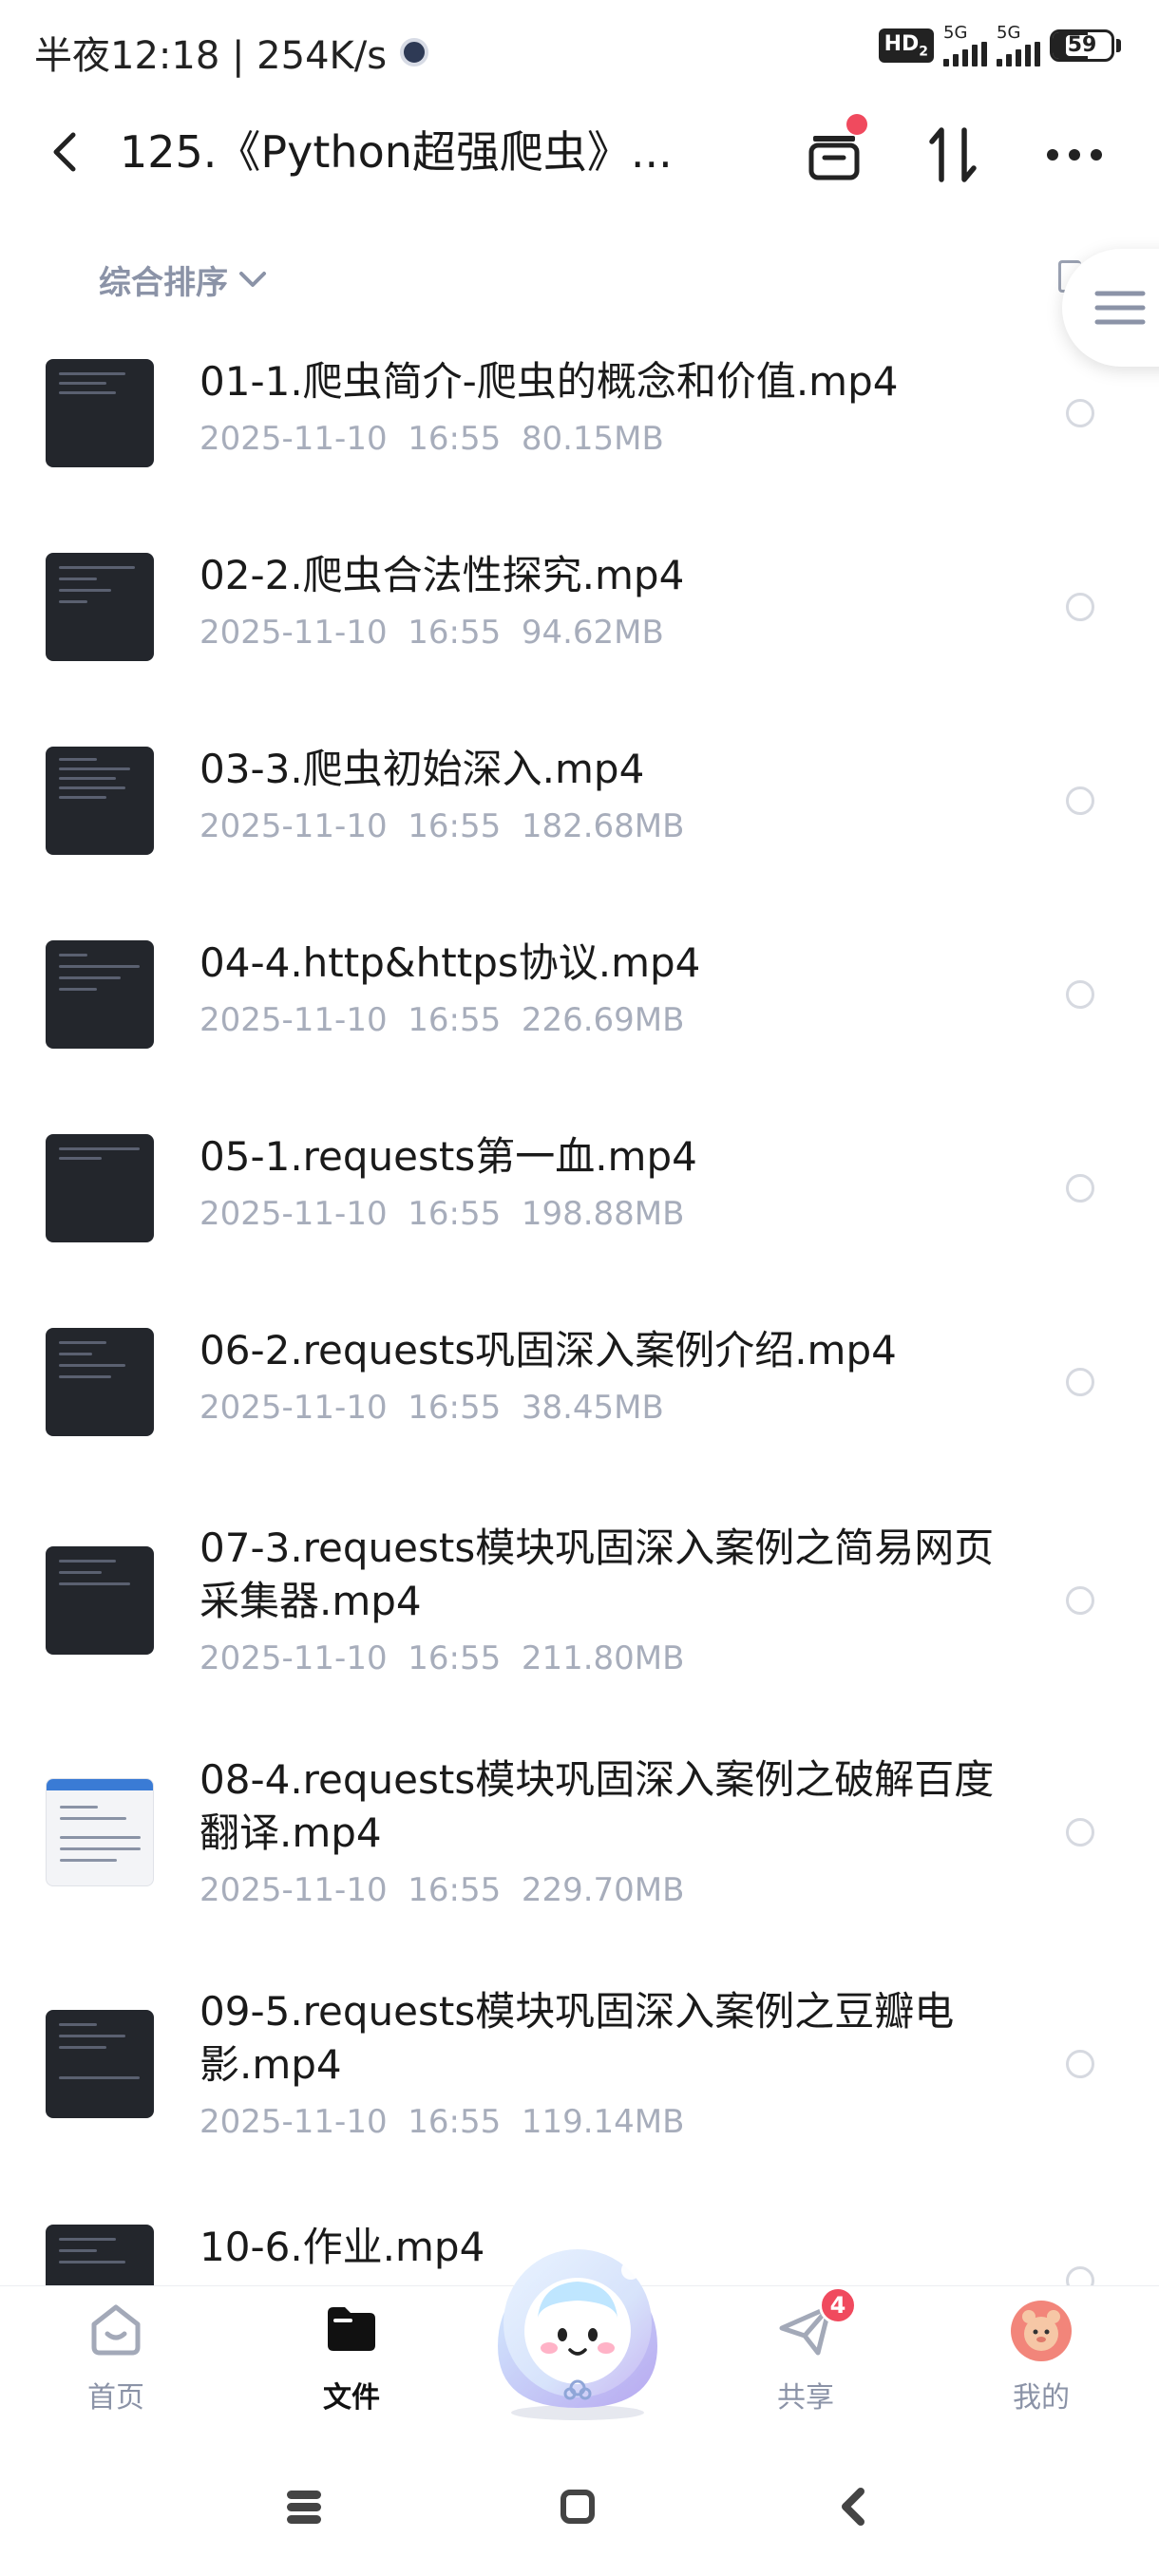 The image size is (1159, 2576). I want to click on status-left: 半夜12:18 | 254K/s, so click(231, 52).